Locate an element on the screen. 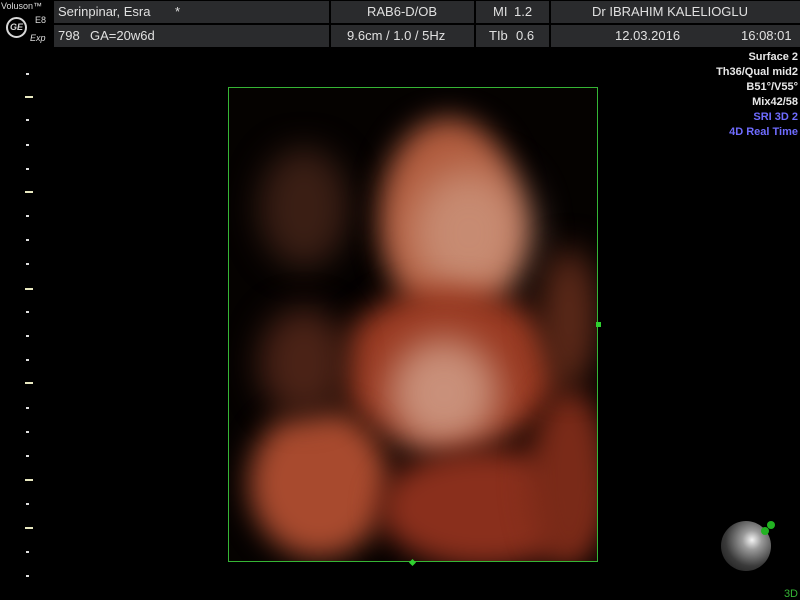  logo-sub: Exp is located at coordinates (38, 38).